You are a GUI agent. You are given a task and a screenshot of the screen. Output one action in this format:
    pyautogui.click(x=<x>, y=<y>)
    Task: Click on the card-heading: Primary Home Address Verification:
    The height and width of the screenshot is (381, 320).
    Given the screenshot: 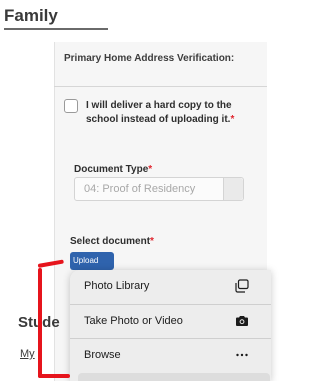 What is the action you would take?
    pyautogui.click(x=149, y=58)
    